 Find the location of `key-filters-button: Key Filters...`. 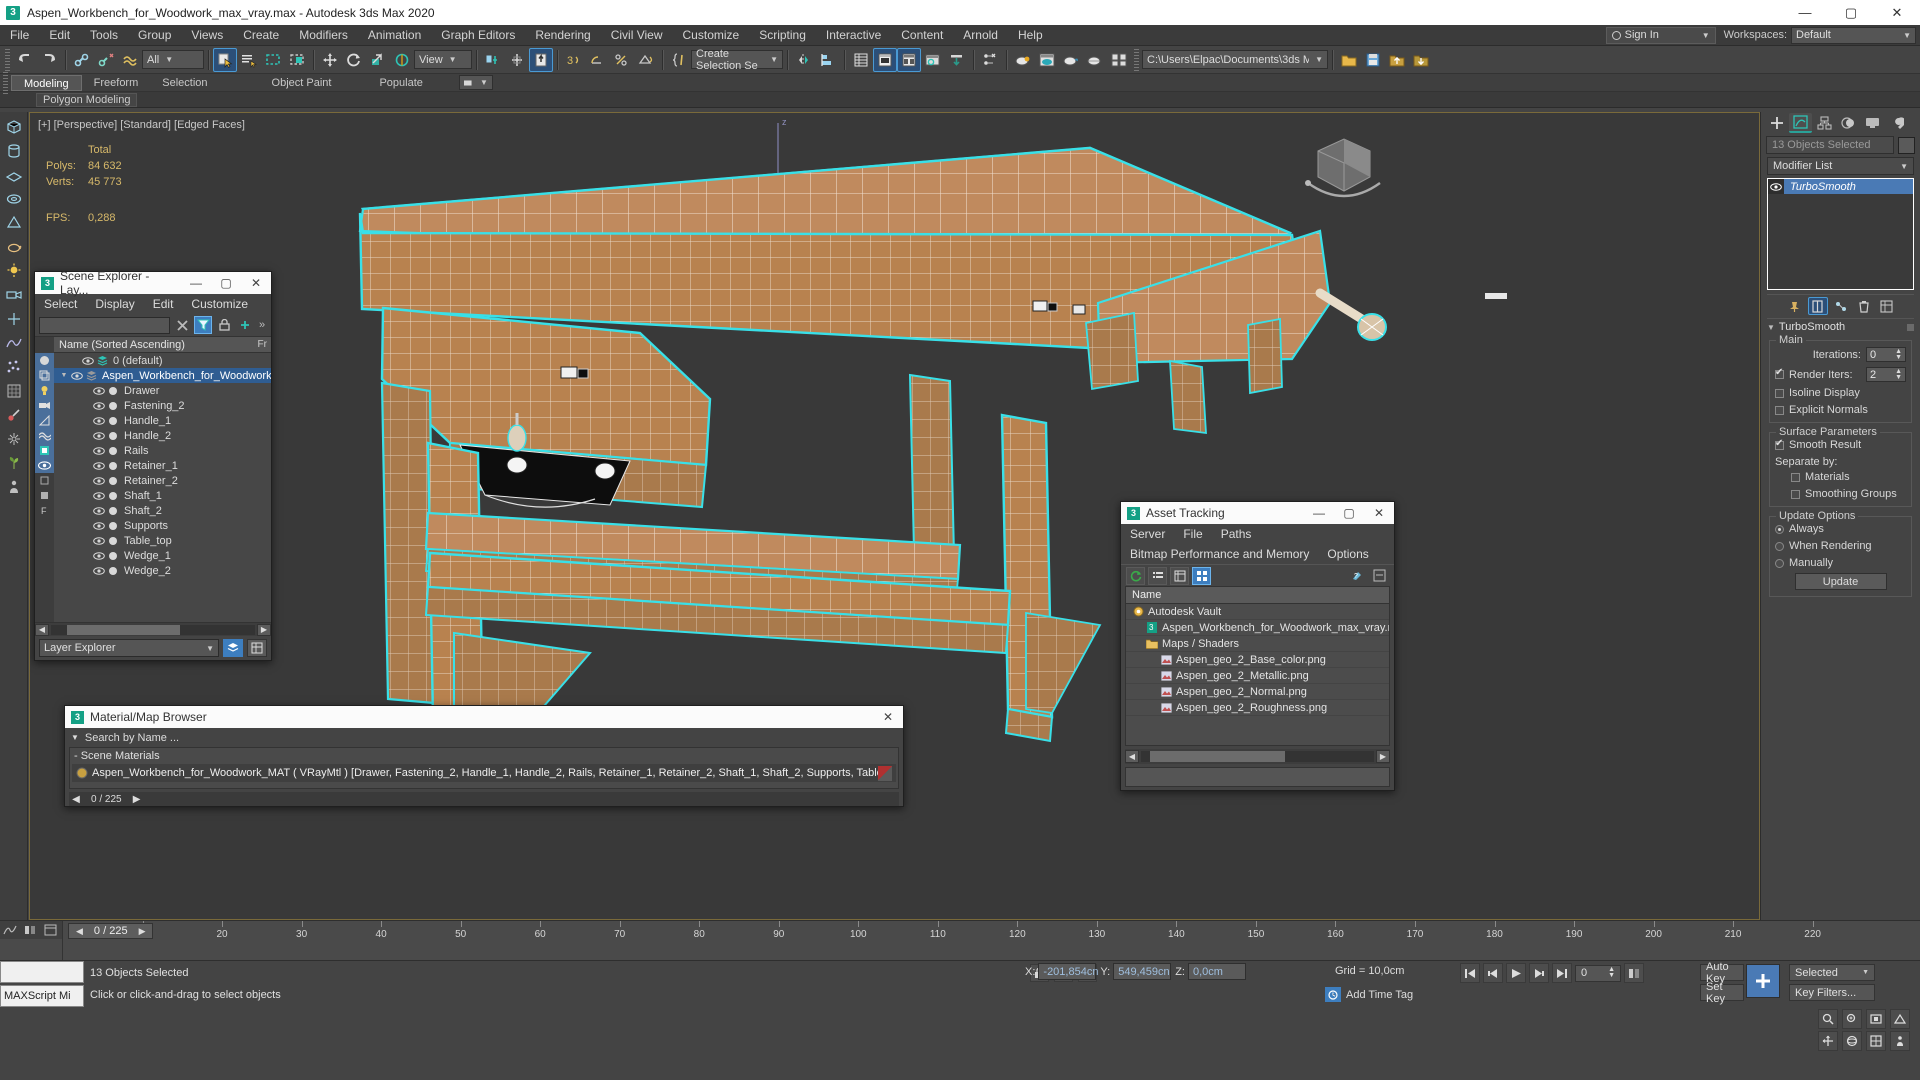

key-filters-button: Key Filters... is located at coordinates (1832, 992).